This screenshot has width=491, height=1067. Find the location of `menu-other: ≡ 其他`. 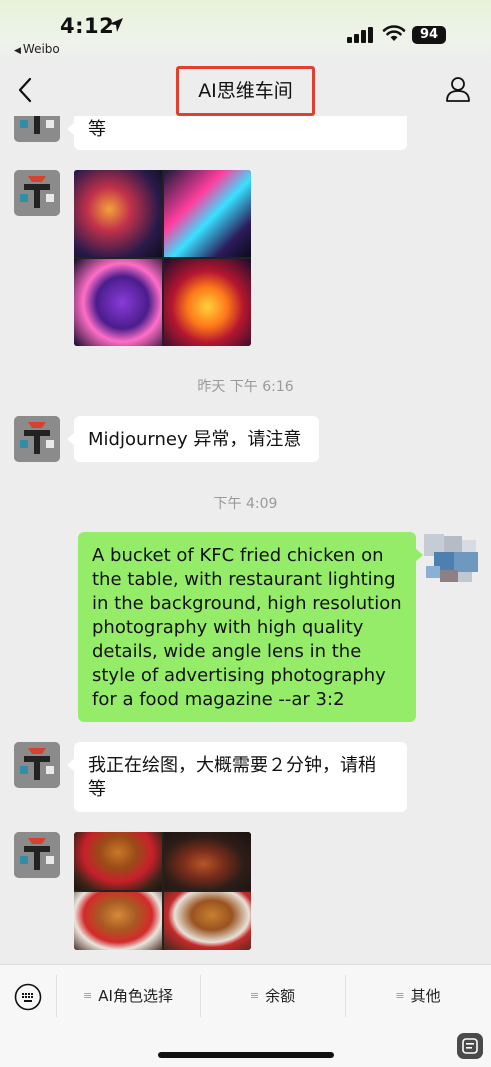

menu-other: ≡ 其他 is located at coordinates (418, 996).